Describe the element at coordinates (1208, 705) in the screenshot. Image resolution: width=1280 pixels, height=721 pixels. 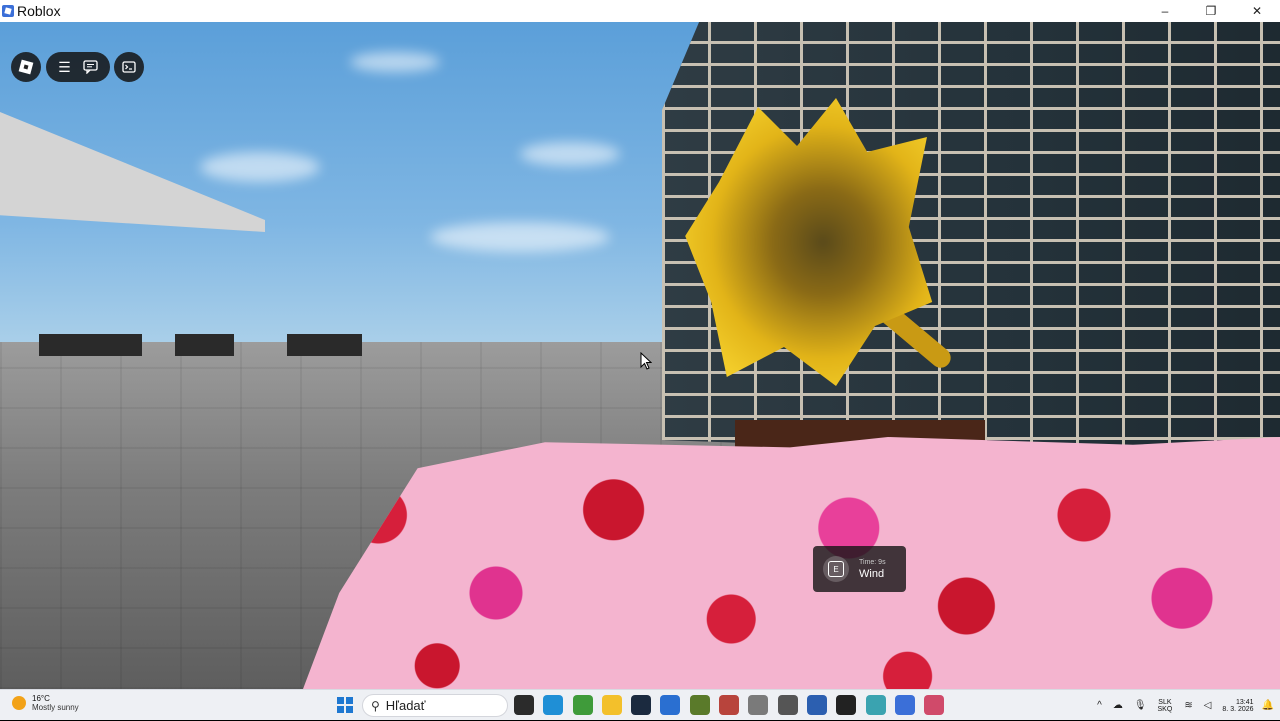
I see `volume-icon: ◁` at that location.